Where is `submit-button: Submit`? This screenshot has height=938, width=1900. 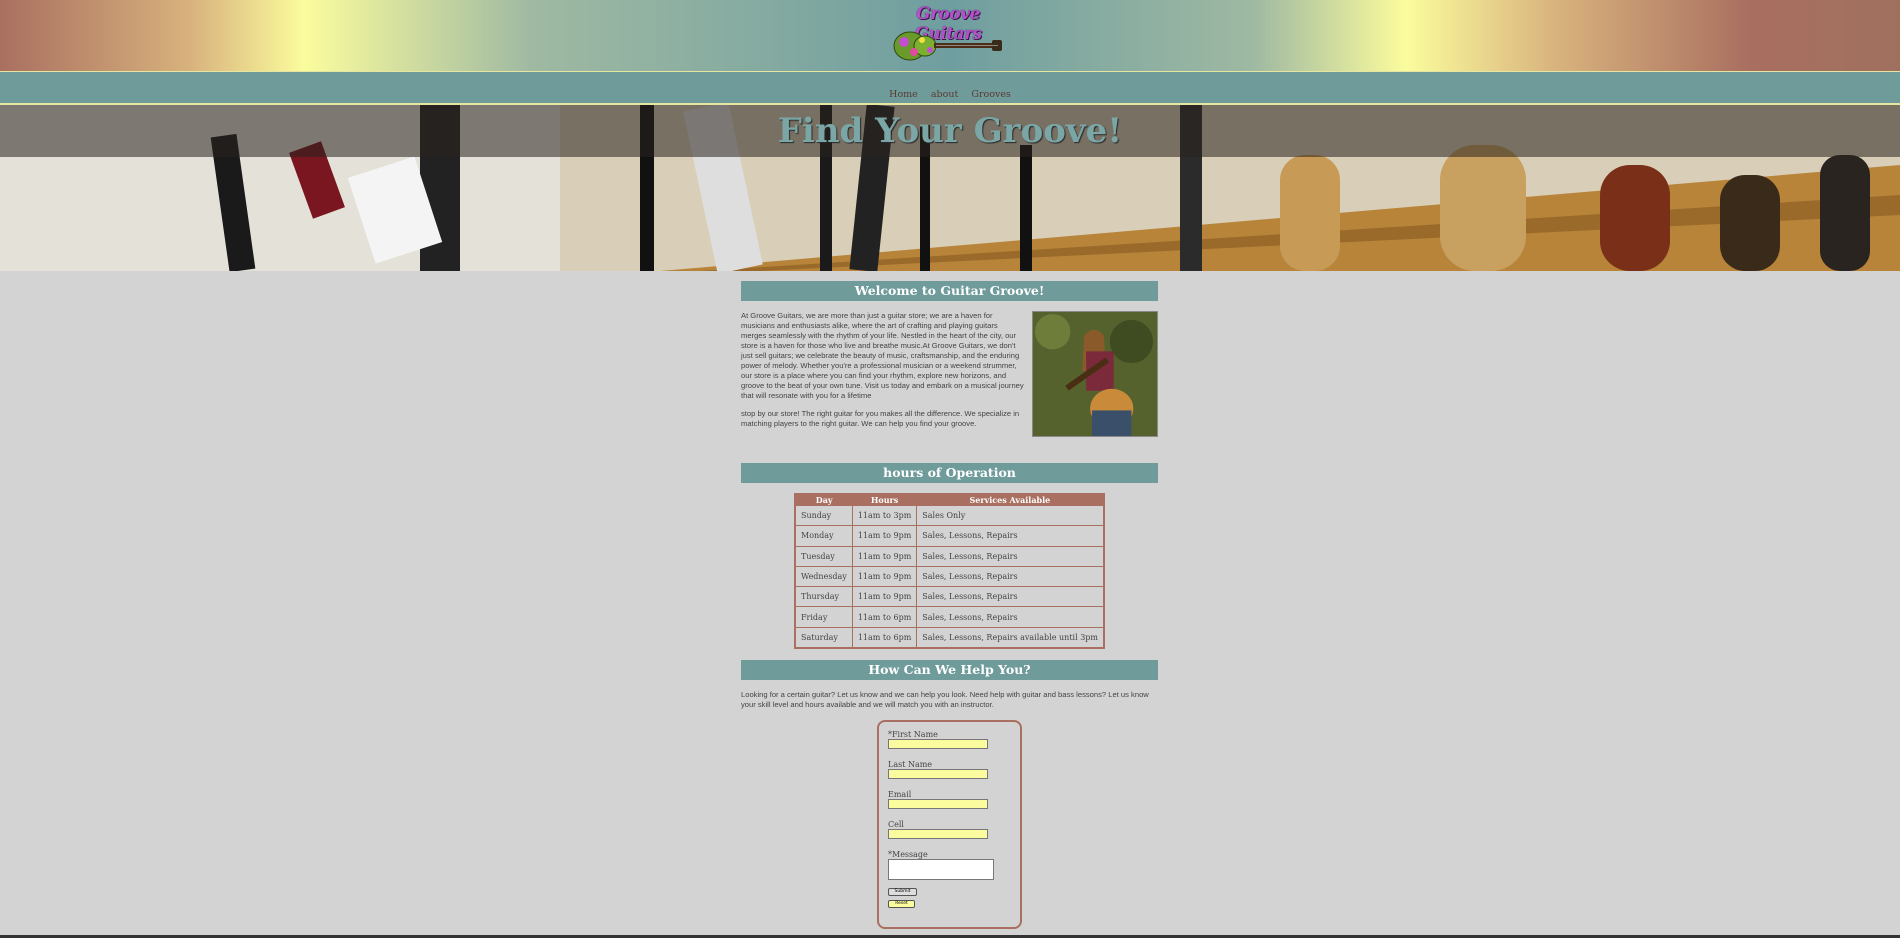
submit-button: Submit is located at coordinates (902, 891).